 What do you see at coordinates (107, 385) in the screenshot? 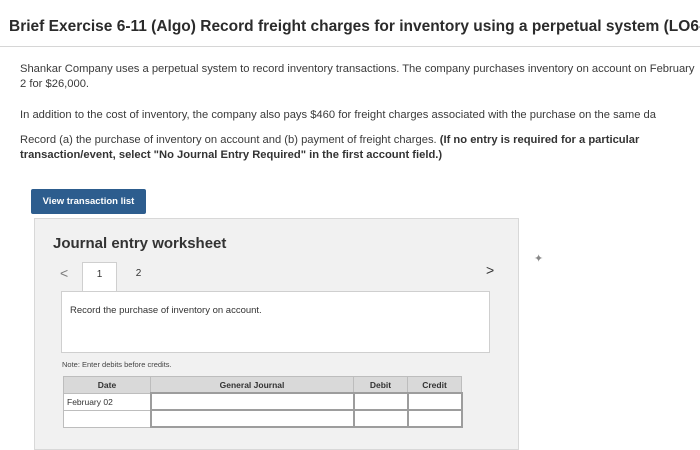
I see `column-header-date: Date` at bounding box center [107, 385].